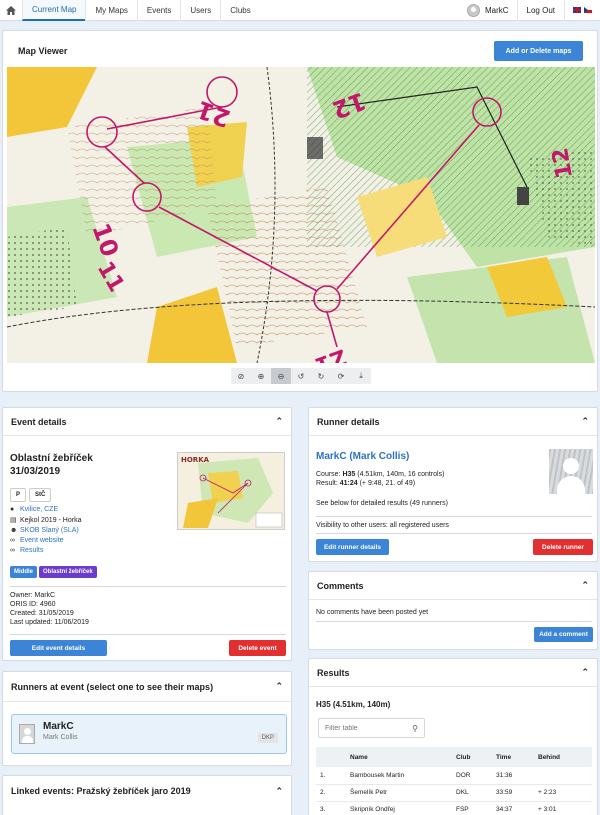 The width and height of the screenshot is (600, 815). What do you see at coordinates (195, 460) in the screenshot?
I see `thumbnail-title: HORKA` at bounding box center [195, 460].